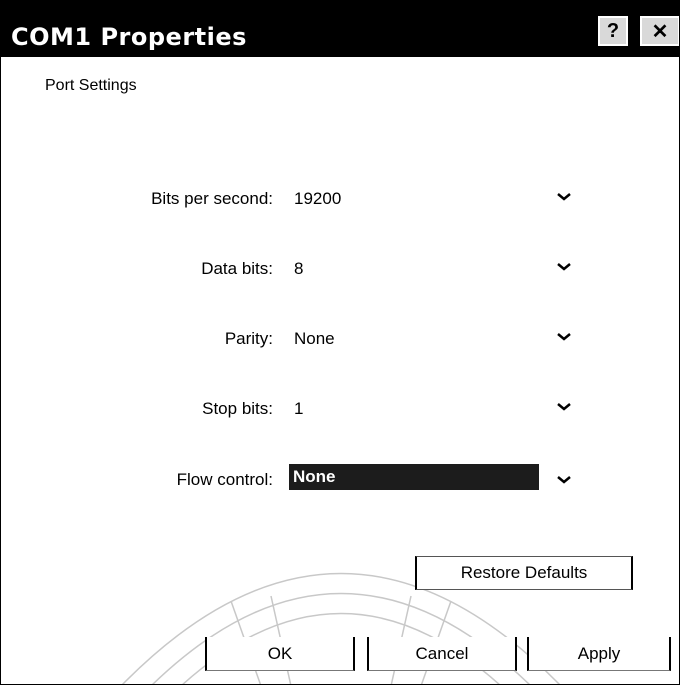  I want to click on apply-button: Apply, so click(599, 654).